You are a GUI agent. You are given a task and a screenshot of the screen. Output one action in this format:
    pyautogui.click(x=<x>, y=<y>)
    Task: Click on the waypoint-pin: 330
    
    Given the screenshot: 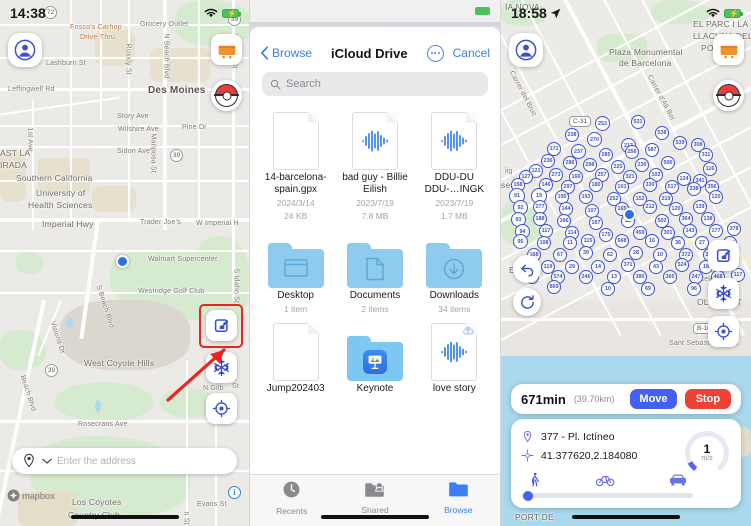 What is the action you would take?
    pyautogui.click(x=650, y=185)
    